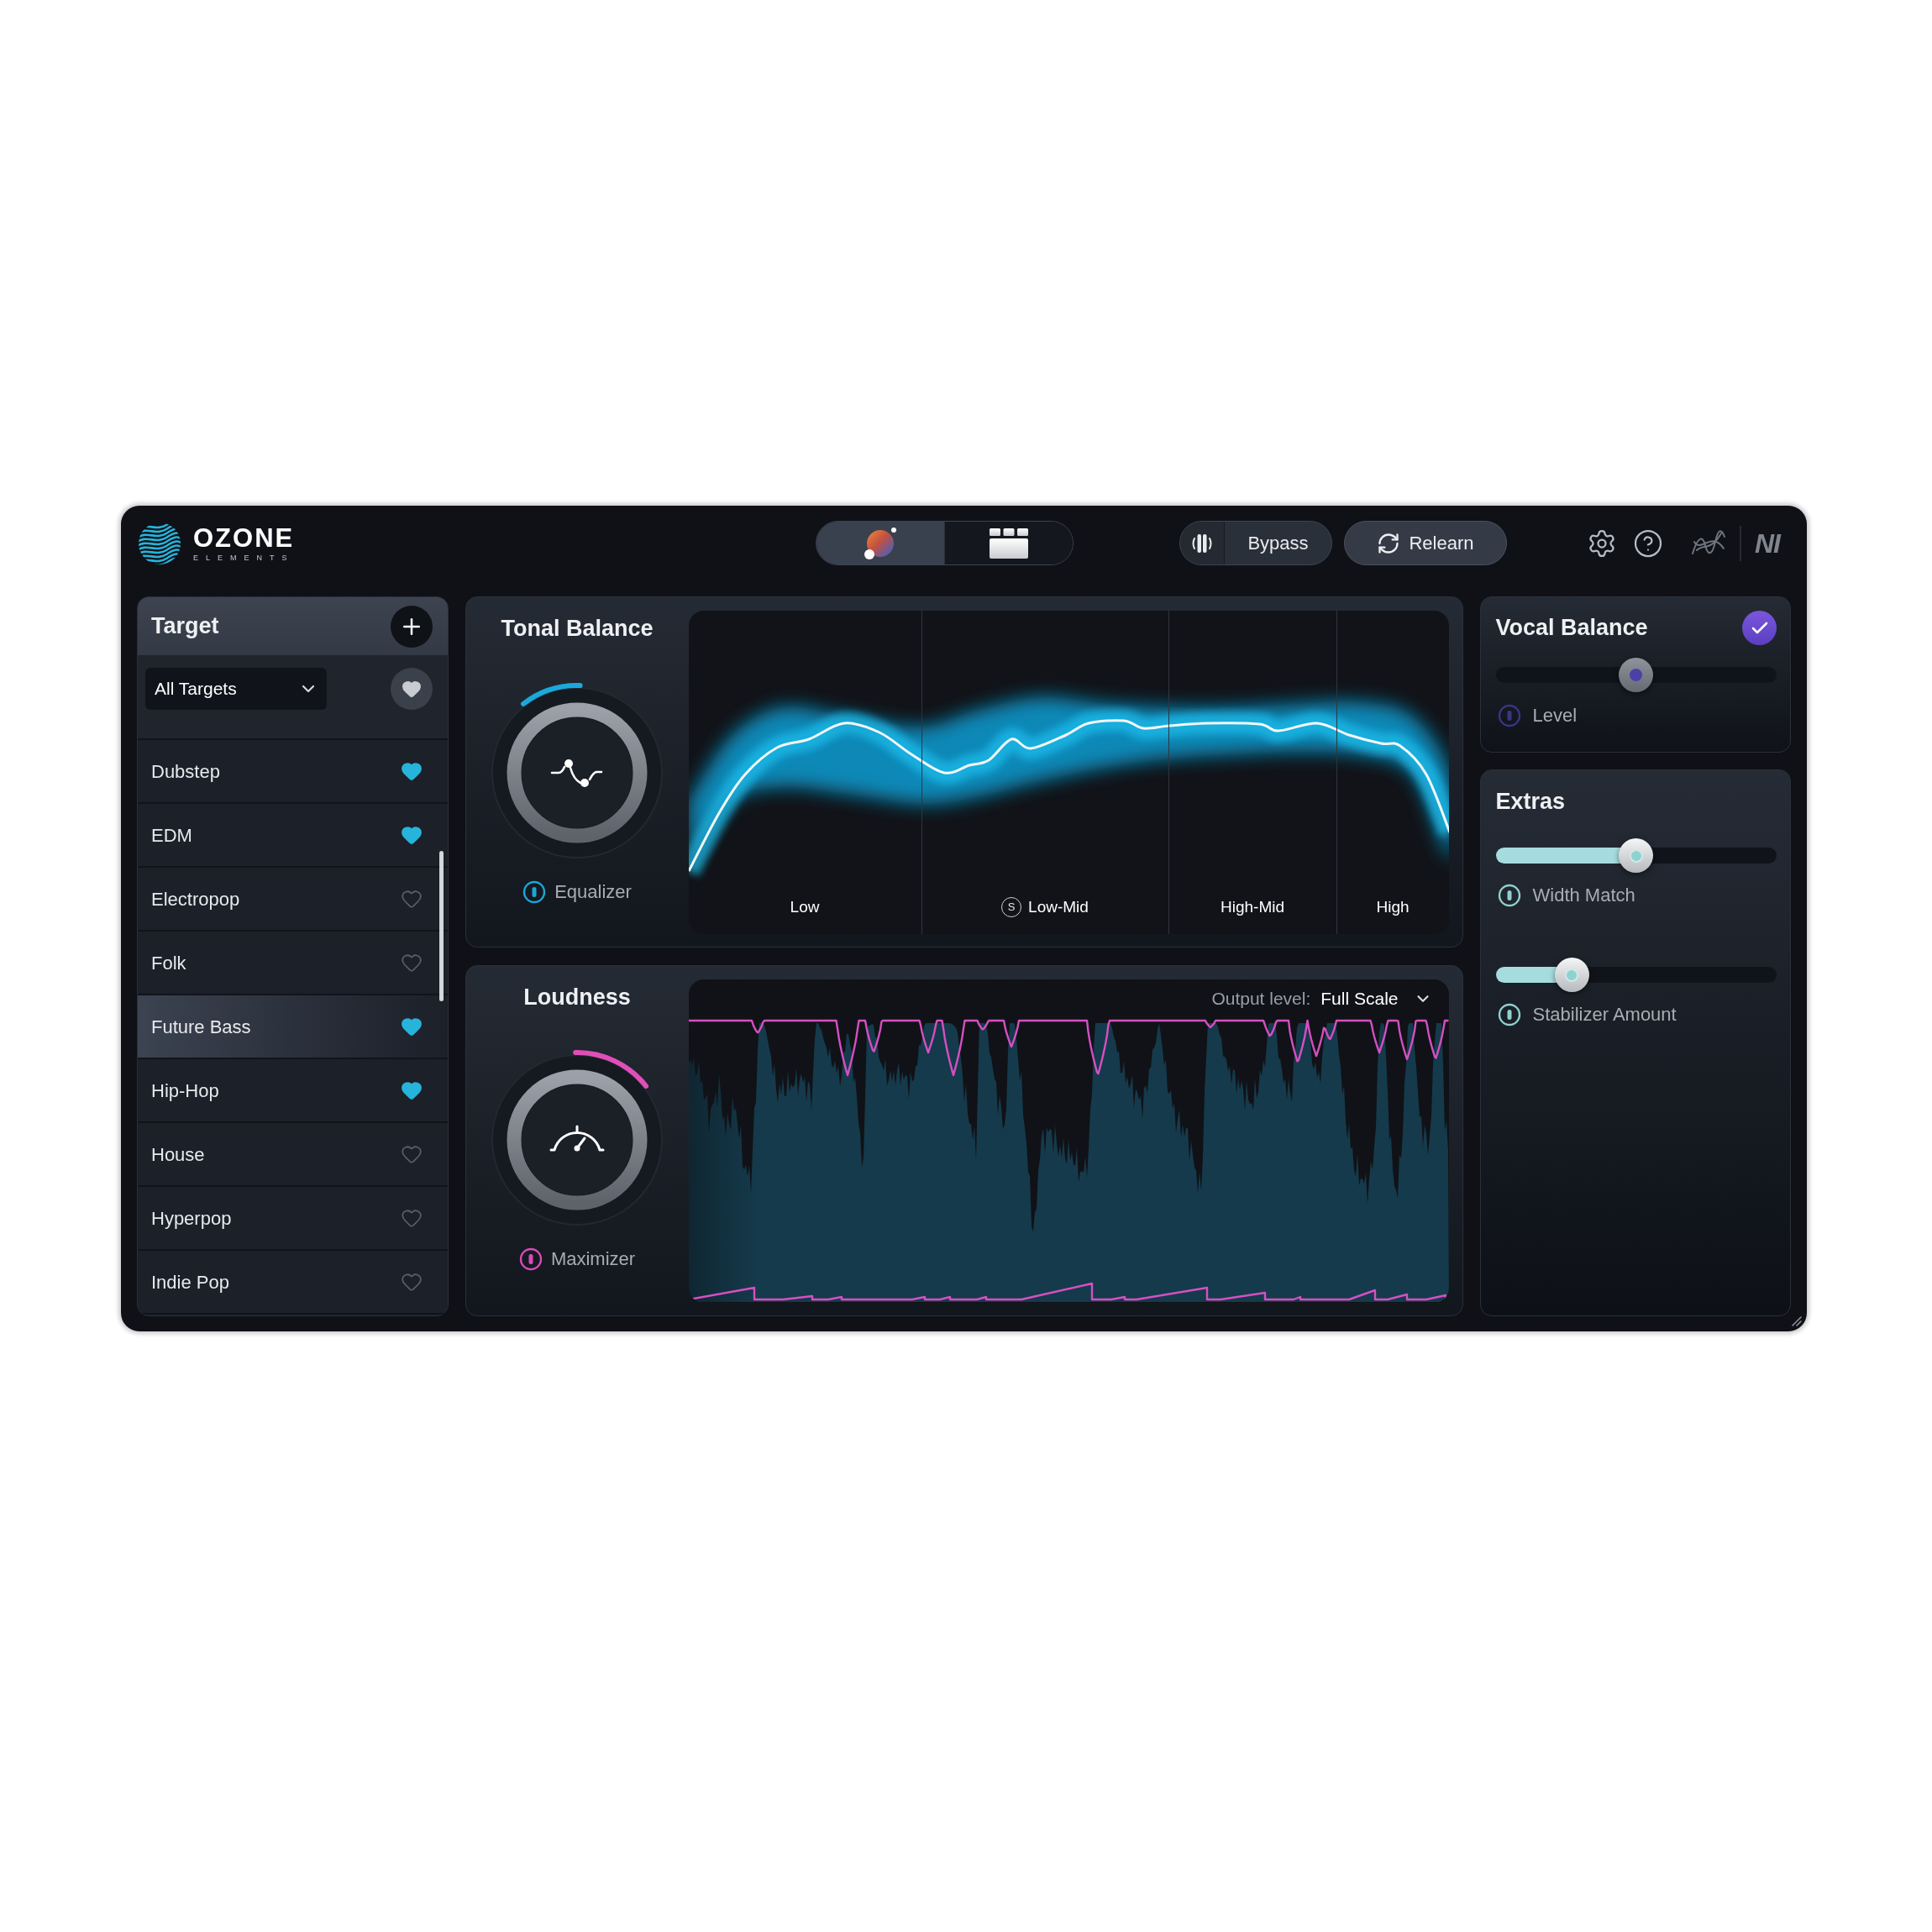 The height and width of the screenshot is (1932, 1932). I want to click on output-level-label: Output level:, so click(1261, 999).